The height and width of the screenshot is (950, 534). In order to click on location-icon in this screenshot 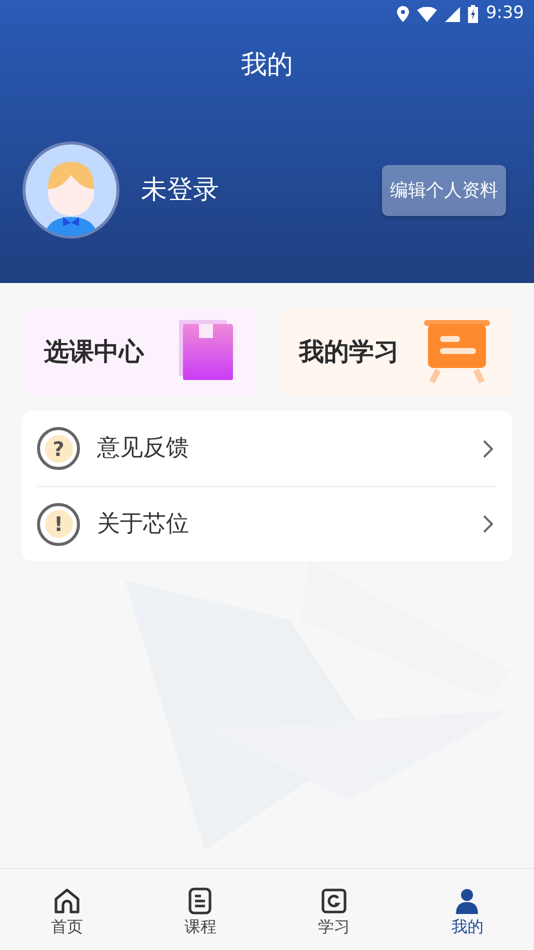, I will do `click(402, 14)`.